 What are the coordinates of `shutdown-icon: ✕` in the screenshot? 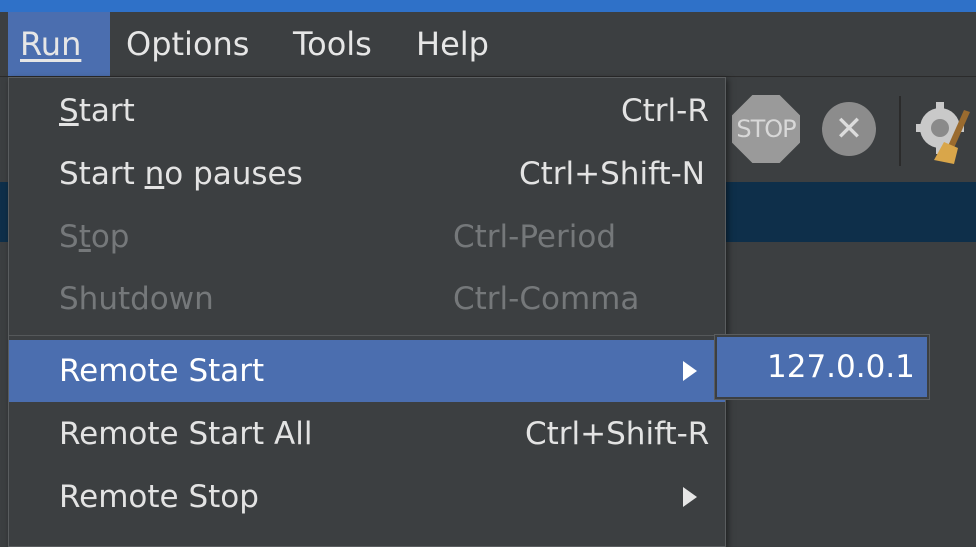 It's located at (849, 129).